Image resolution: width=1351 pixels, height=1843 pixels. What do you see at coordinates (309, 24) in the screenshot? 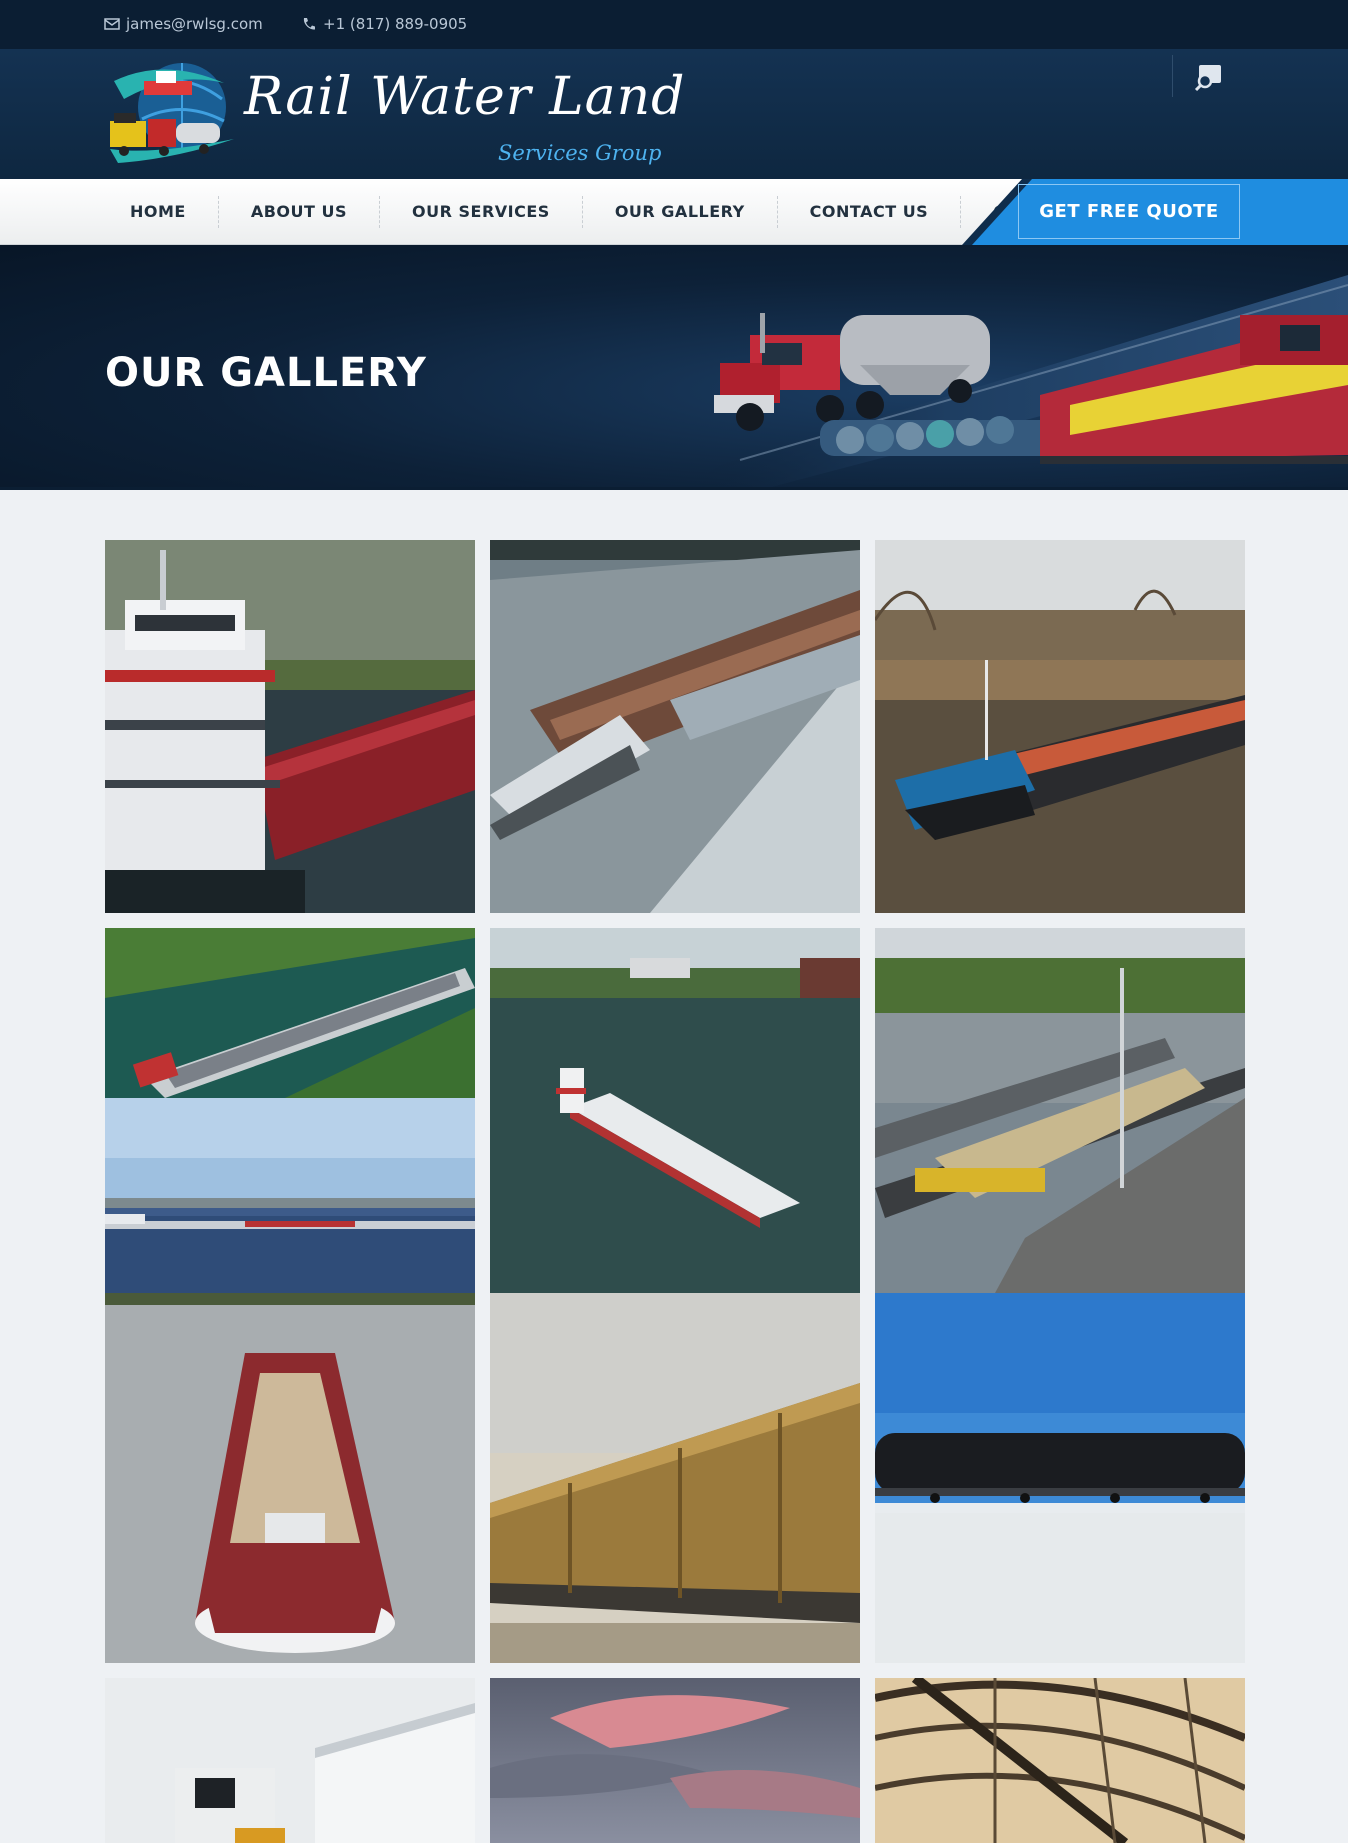
I see `phone-icon` at bounding box center [309, 24].